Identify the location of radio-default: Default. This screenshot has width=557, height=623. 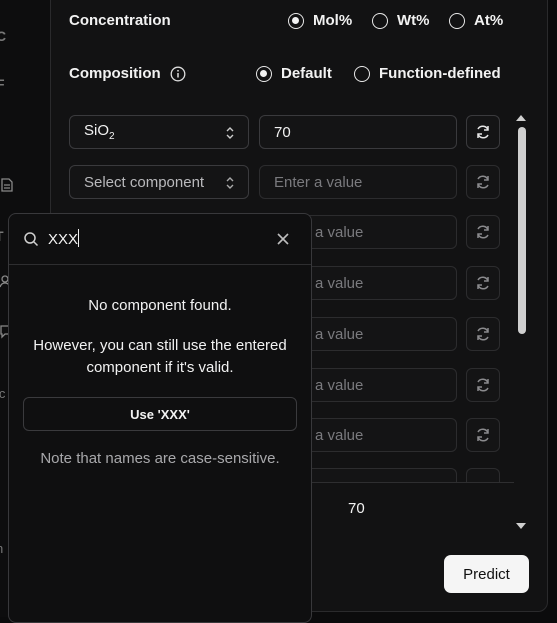
(294, 73).